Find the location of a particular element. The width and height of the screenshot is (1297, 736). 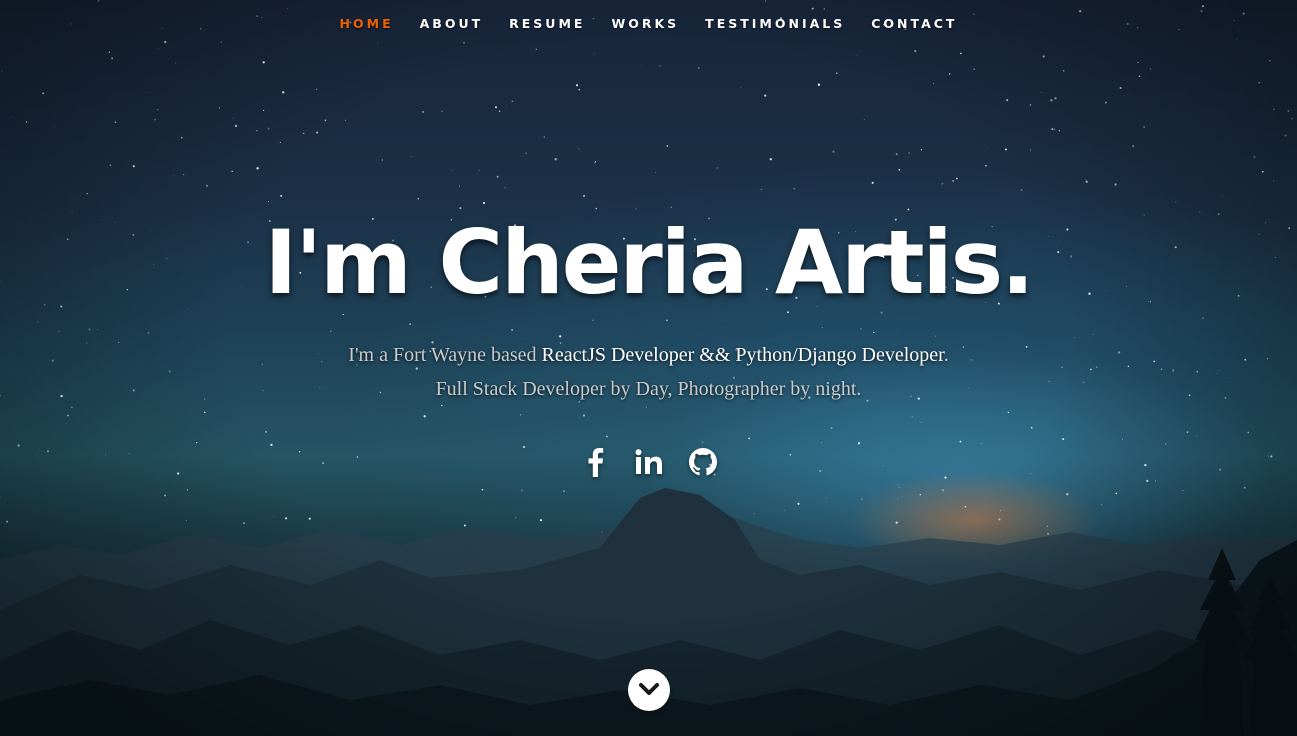

linkedin-link is located at coordinates (649, 462).